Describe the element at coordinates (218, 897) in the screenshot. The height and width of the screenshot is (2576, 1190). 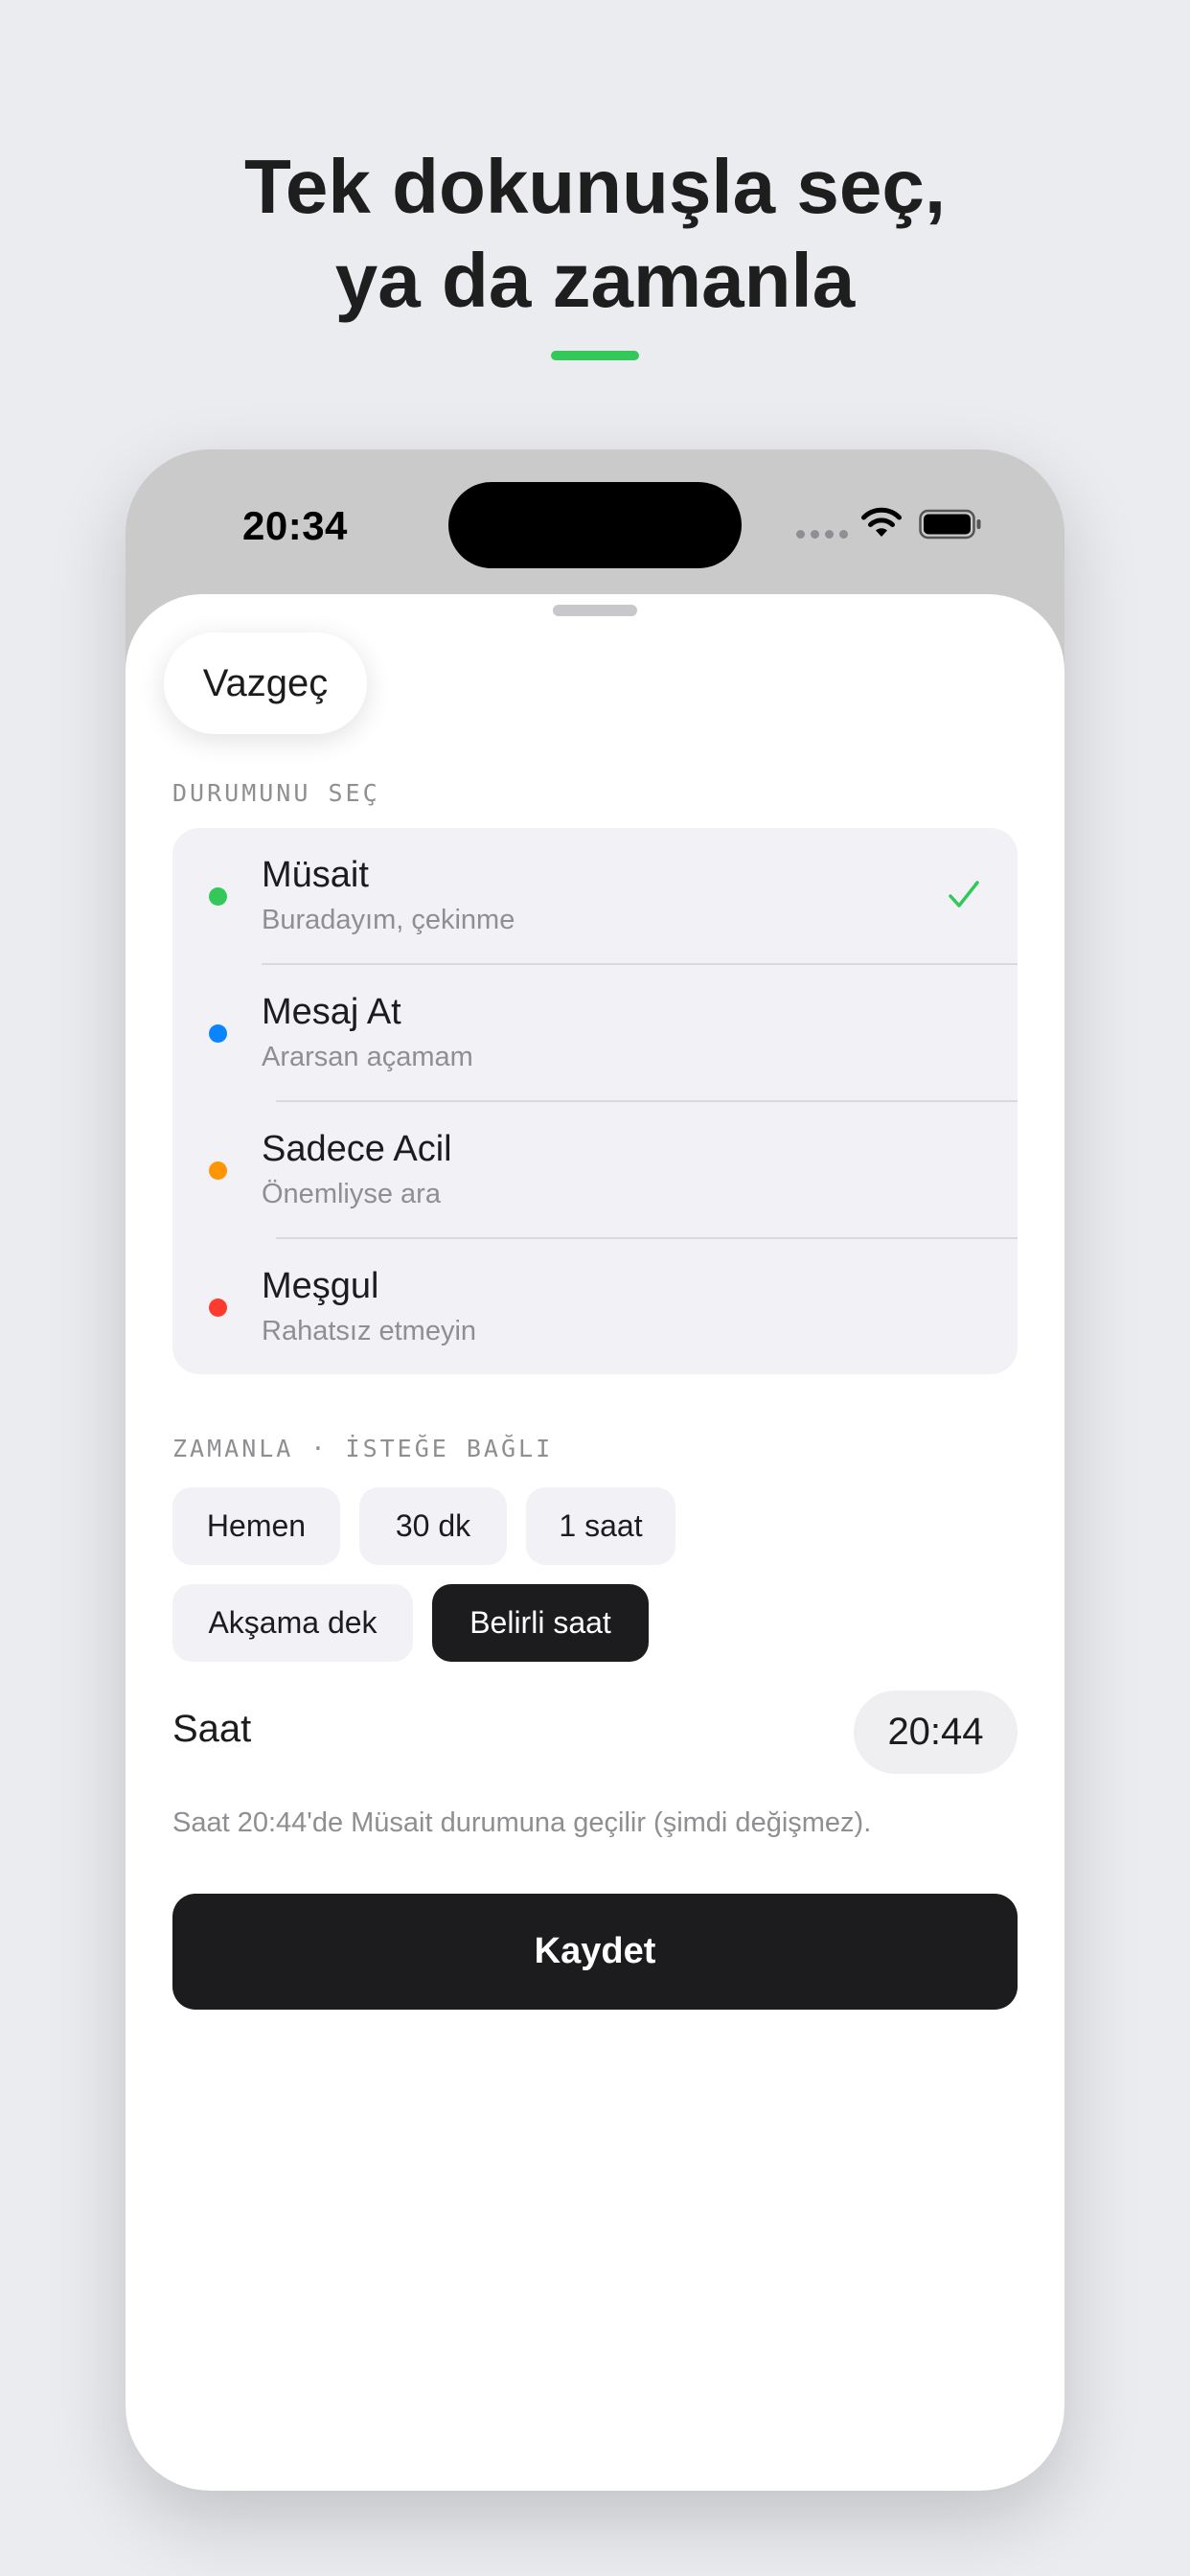
I see `status-dot-green` at that location.